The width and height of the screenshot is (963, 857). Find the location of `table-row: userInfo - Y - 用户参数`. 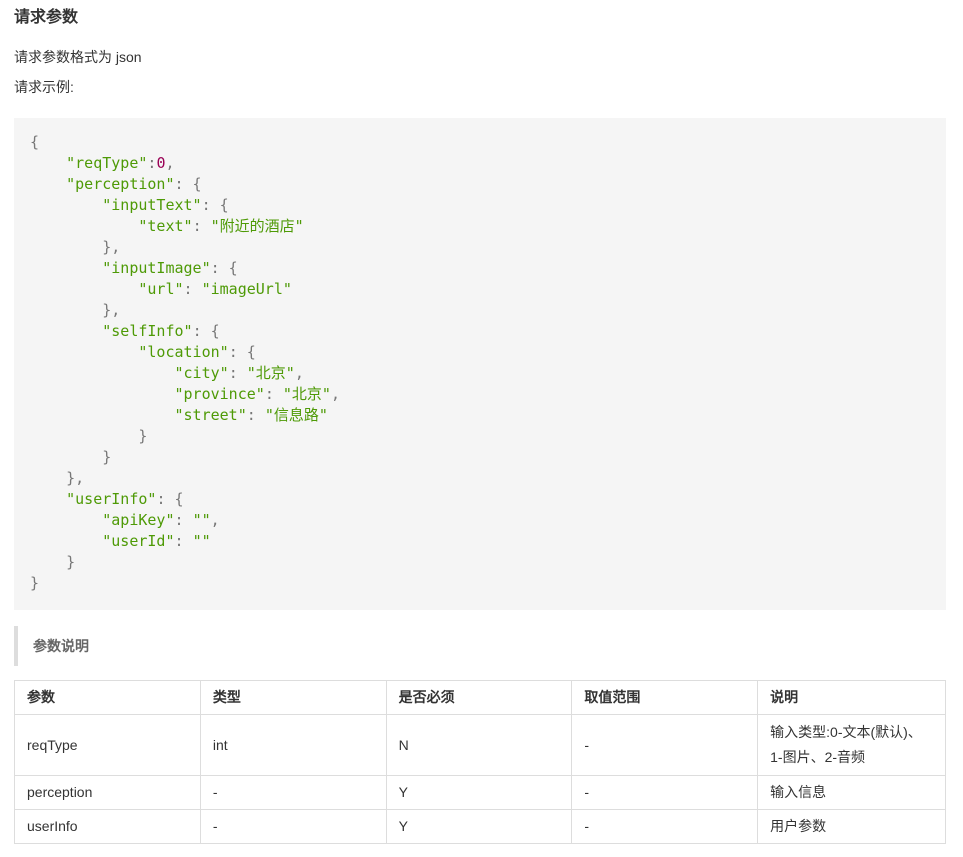

table-row: userInfo - Y - 用户参数 is located at coordinates (480, 826).